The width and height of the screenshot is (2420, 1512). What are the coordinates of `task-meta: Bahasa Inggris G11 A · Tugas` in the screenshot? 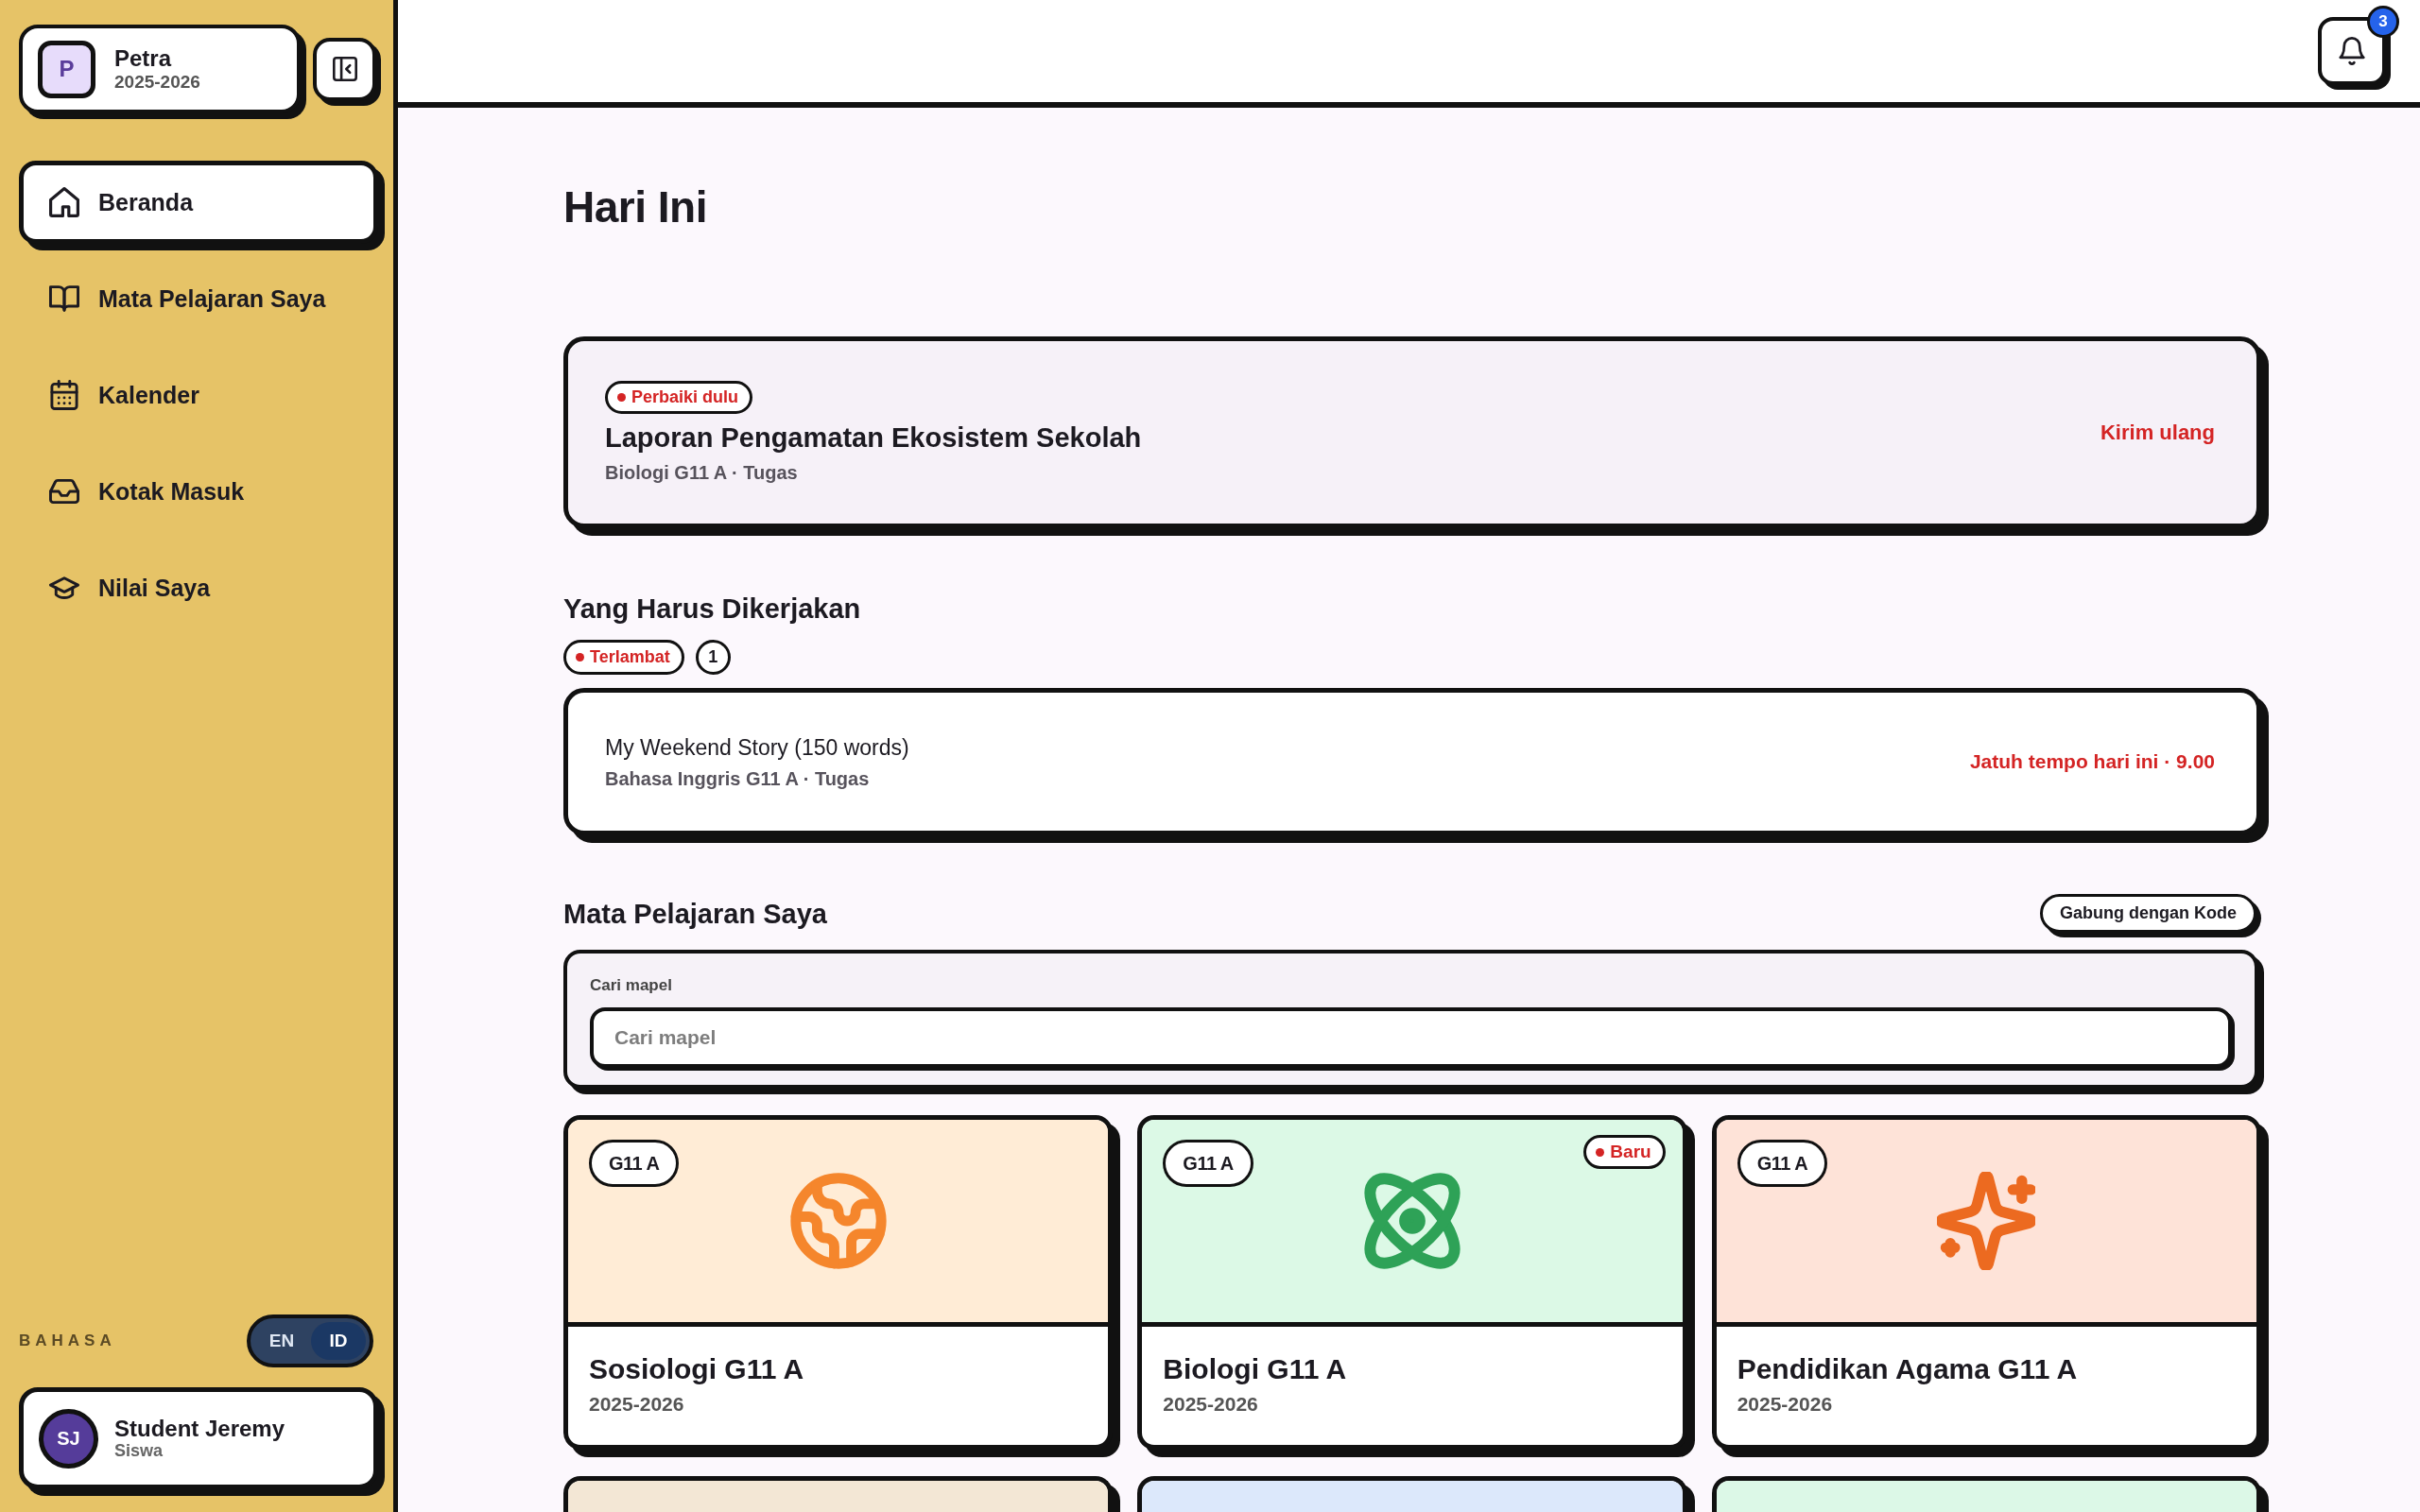 It's located at (737, 779).